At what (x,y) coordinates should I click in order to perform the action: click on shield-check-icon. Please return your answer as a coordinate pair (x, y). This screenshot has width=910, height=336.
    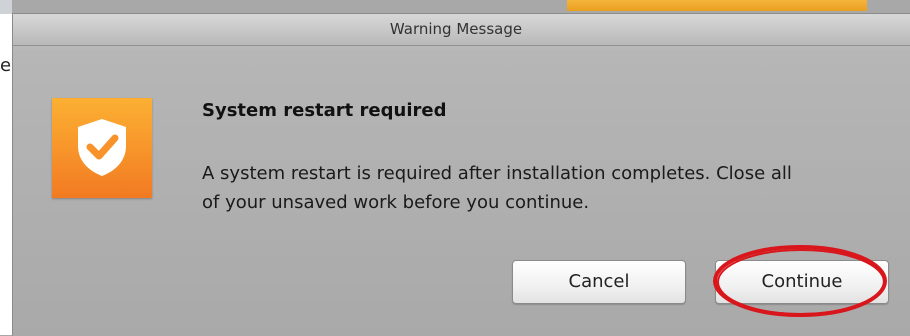
    Looking at the image, I should click on (102, 148).